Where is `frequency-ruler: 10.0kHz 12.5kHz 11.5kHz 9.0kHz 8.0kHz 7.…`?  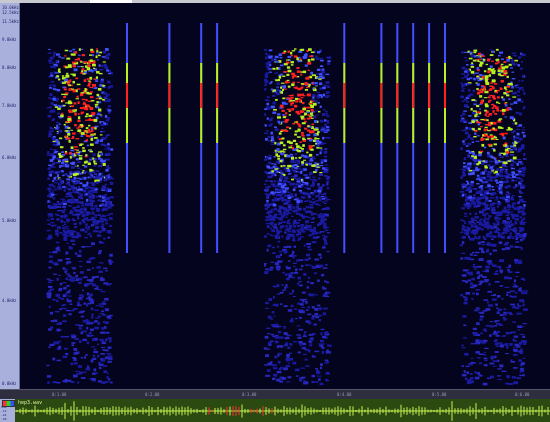
frequency-ruler: 10.0kHz 12.5kHz 11.5kHz 9.0kHz 8.0kHz 7.… is located at coordinates (10, 196).